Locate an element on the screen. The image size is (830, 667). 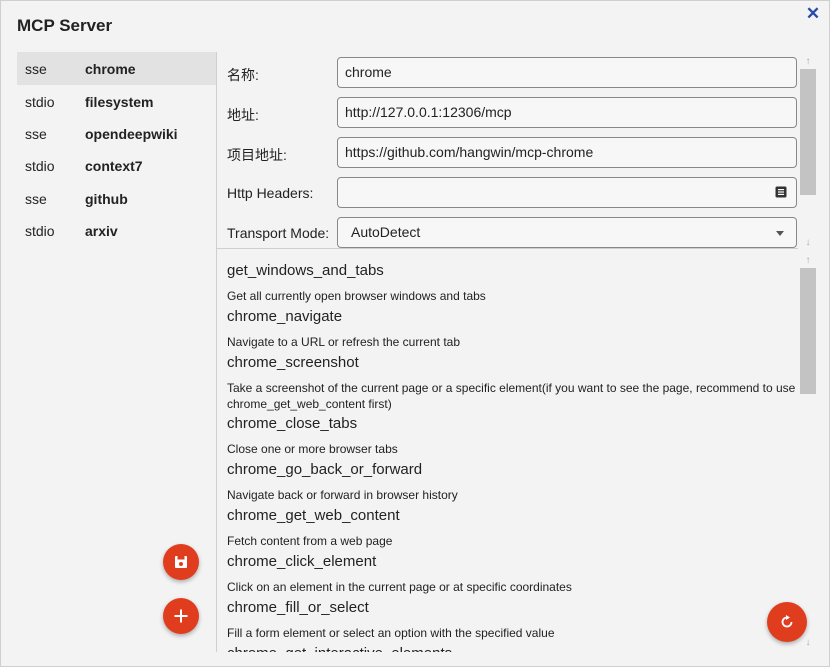
tool-name: chrome_go_back_or_forward is located at coordinates (325, 469).